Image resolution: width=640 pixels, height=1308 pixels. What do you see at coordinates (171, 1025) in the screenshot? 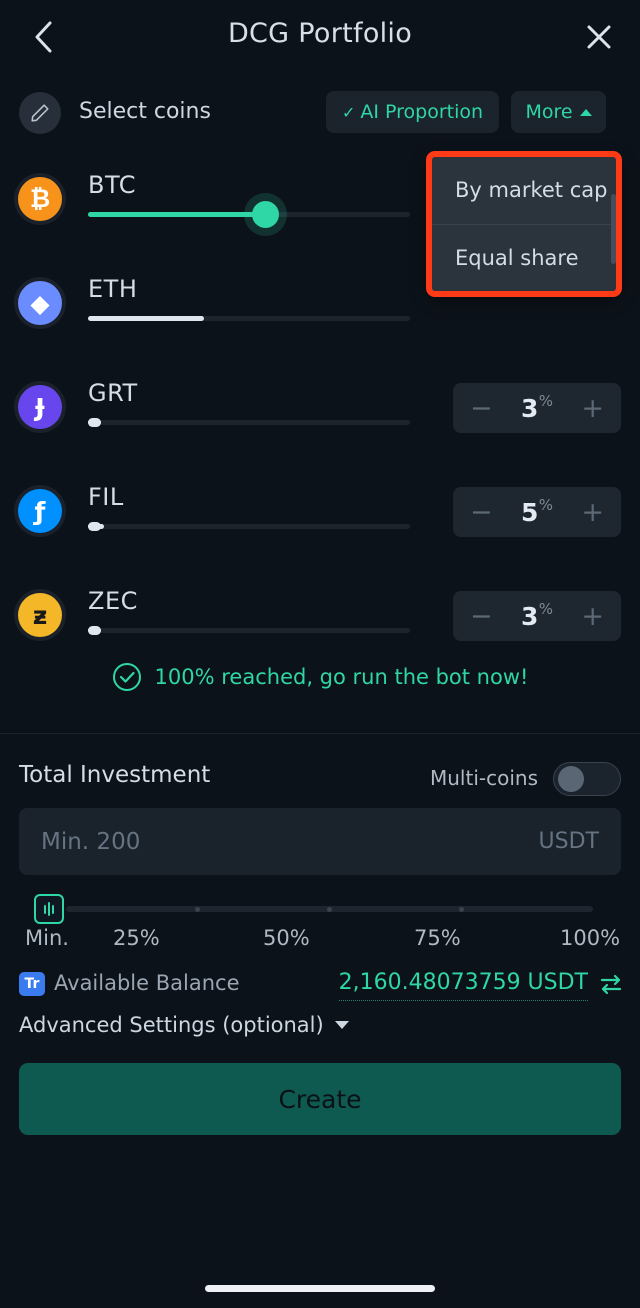
I see `advanced-settings-label: Advanced Settings (optional)` at bounding box center [171, 1025].